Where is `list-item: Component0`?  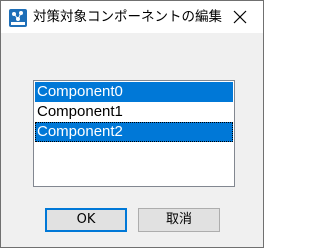
list-item: Component0 is located at coordinates (134, 92).